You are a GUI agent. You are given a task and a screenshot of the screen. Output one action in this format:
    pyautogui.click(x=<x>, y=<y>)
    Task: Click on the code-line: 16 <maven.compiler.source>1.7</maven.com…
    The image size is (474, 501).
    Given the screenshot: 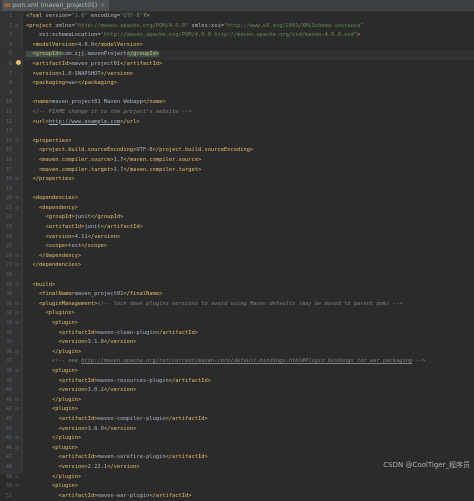 What is the action you would take?
    pyautogui.click(x=237, y=161)
    